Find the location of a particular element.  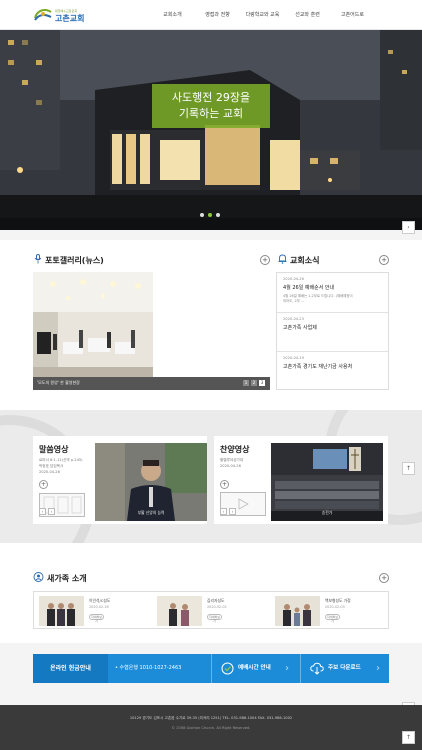

gallery-photo is located at coordinates (93, 331).